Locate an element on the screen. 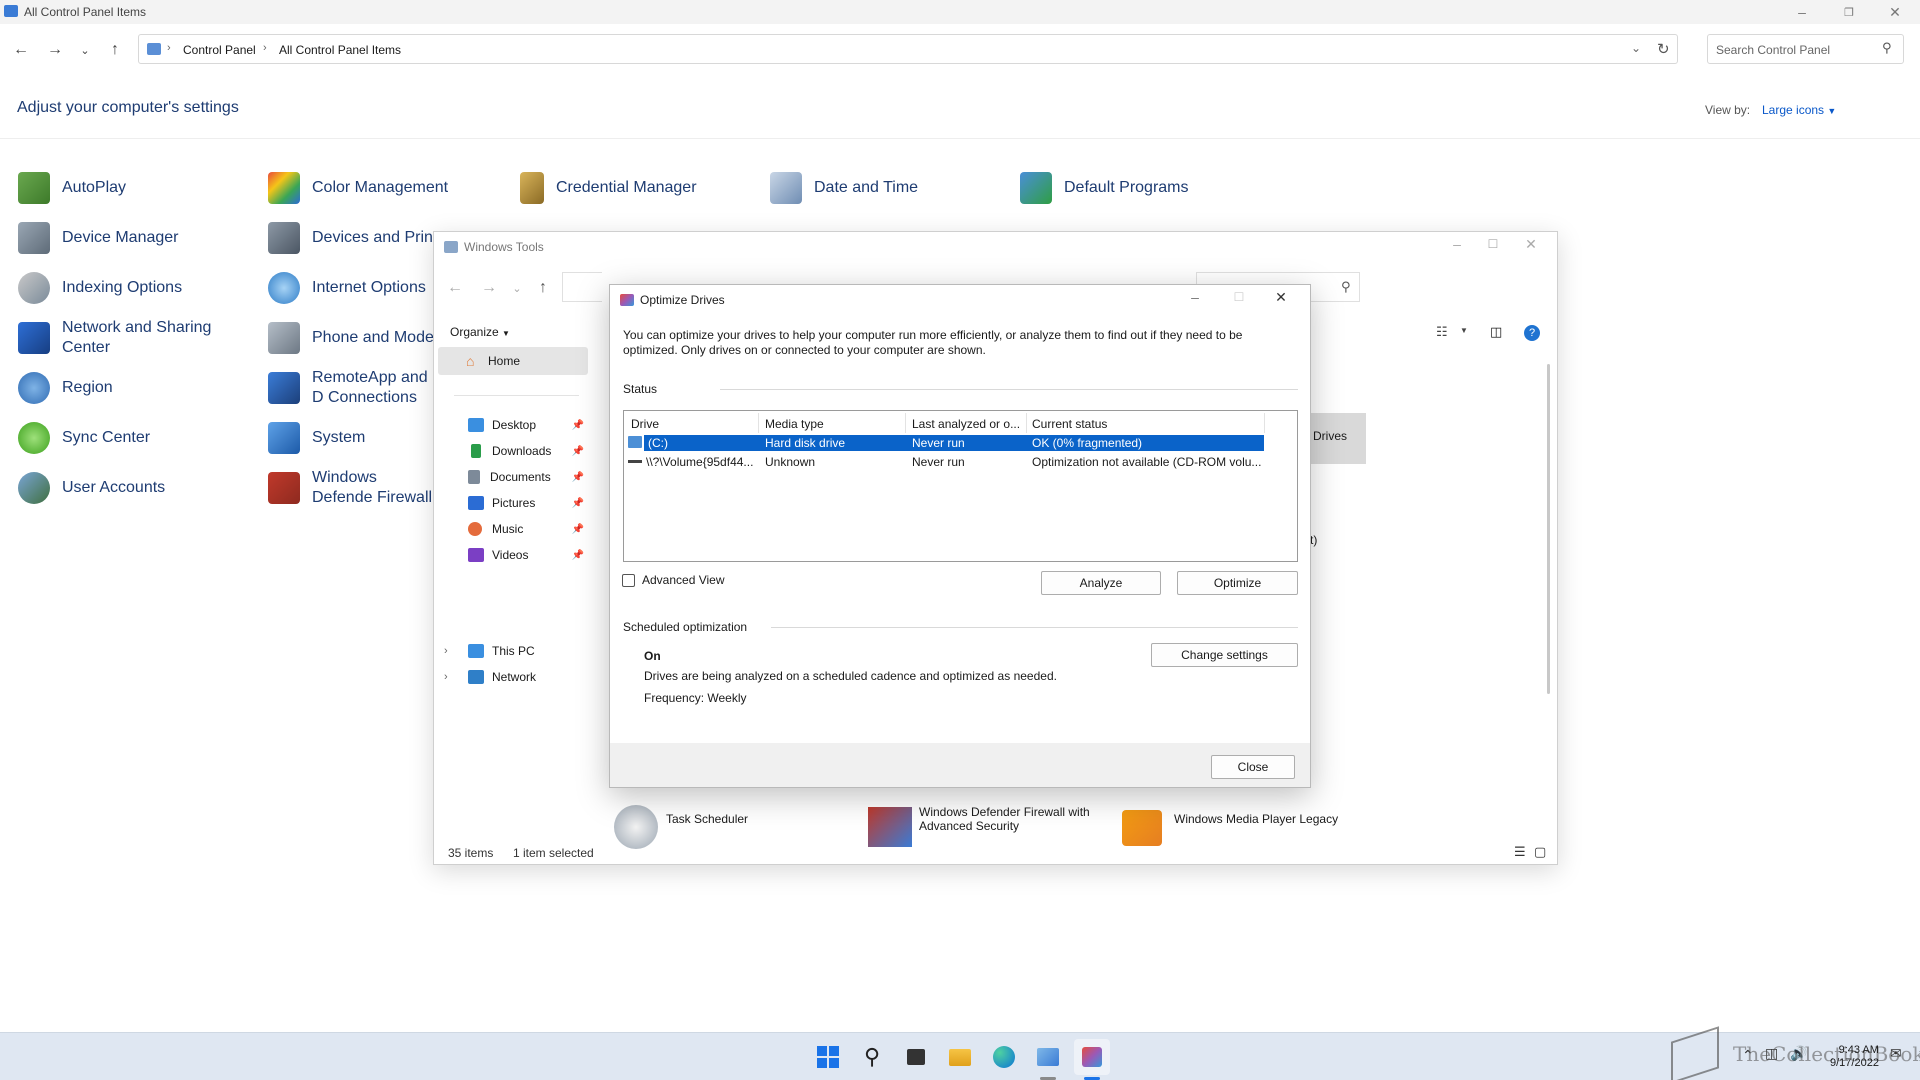 Image resolution: width=1920 pixels, height=1080 pixels. refresh-icon: ↻ is located at coordinates (1663, 49).